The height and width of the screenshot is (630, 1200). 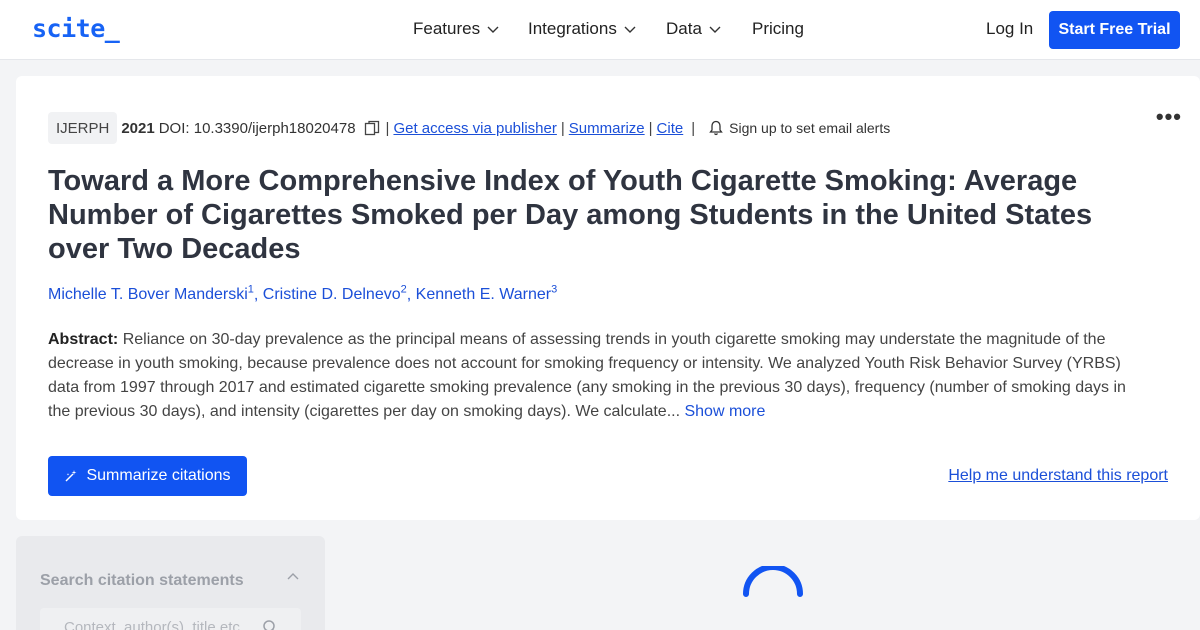 I want to click on nav-features: Features, so click(x=456, y=29).